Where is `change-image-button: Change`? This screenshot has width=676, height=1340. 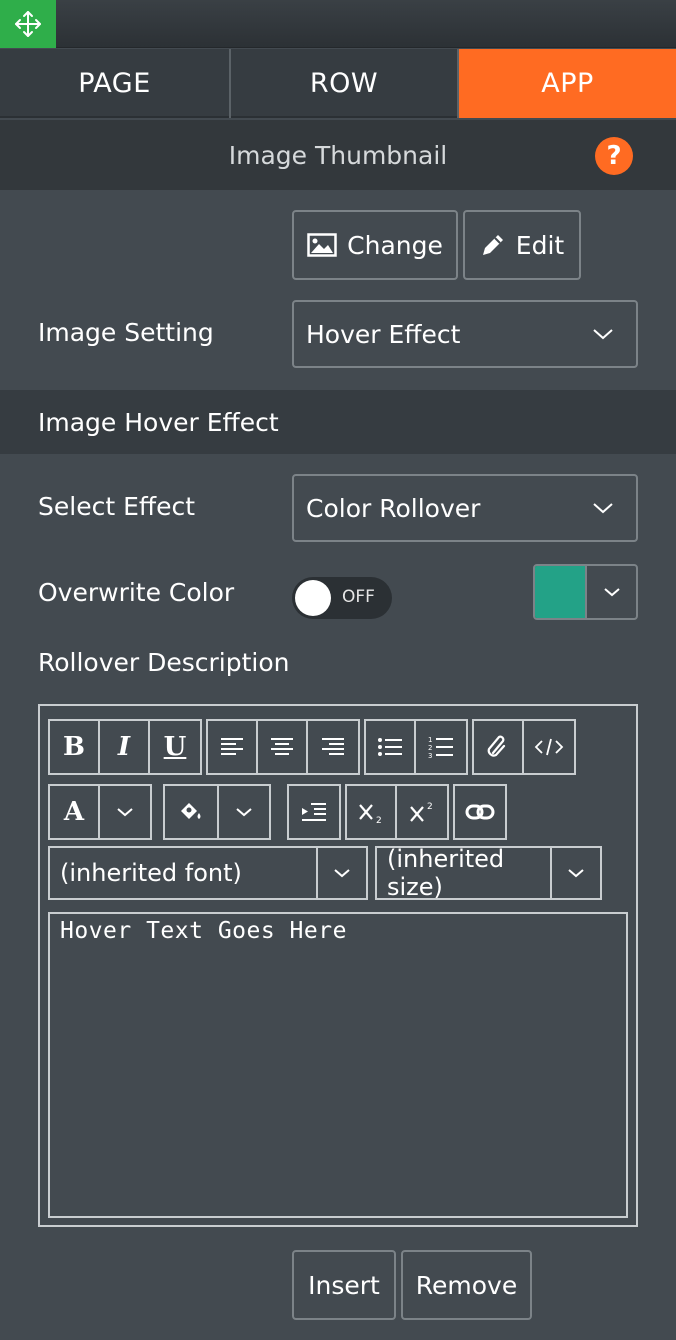
change-image-button: Change is located at coordinates (375, 245).